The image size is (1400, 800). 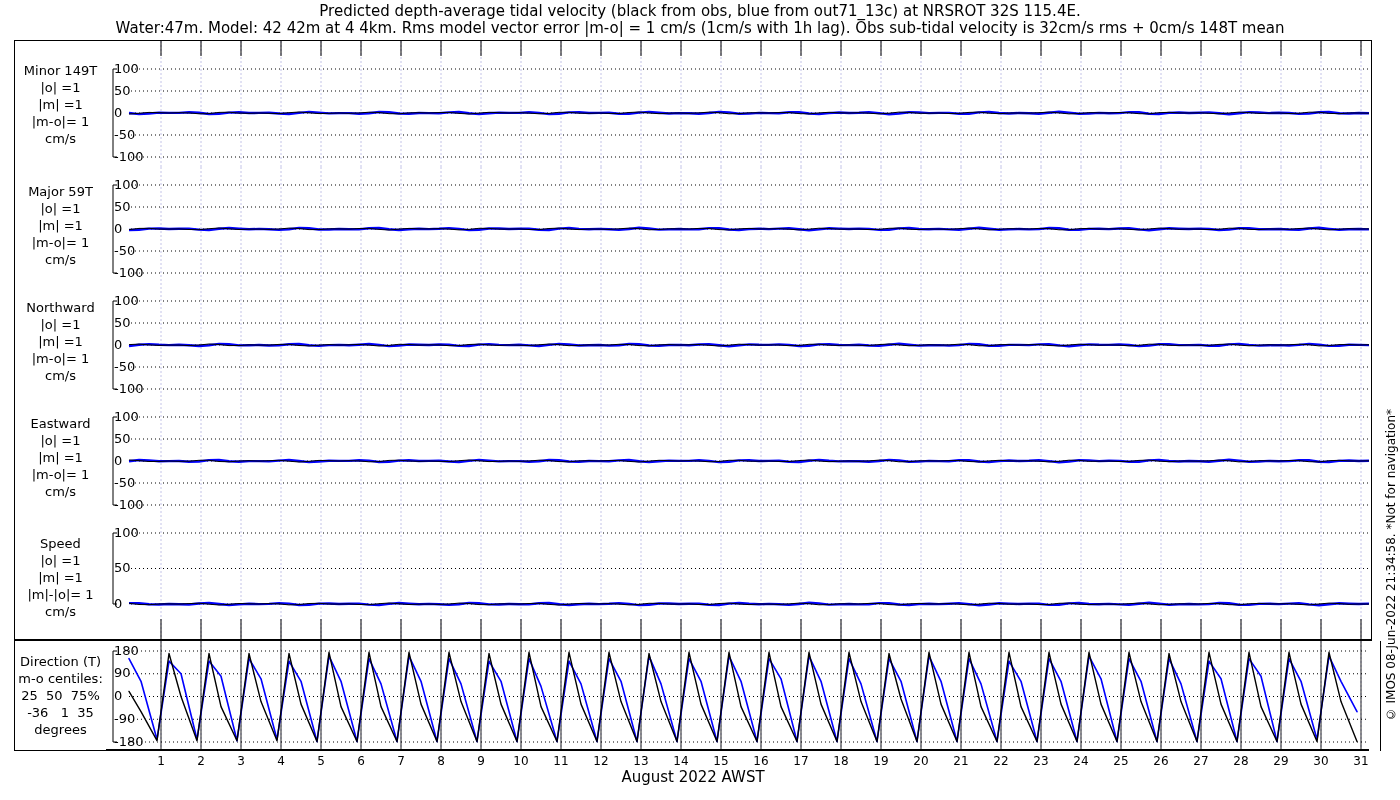 I want to click on x-tick-label: 9, so click(x=481, y=761).